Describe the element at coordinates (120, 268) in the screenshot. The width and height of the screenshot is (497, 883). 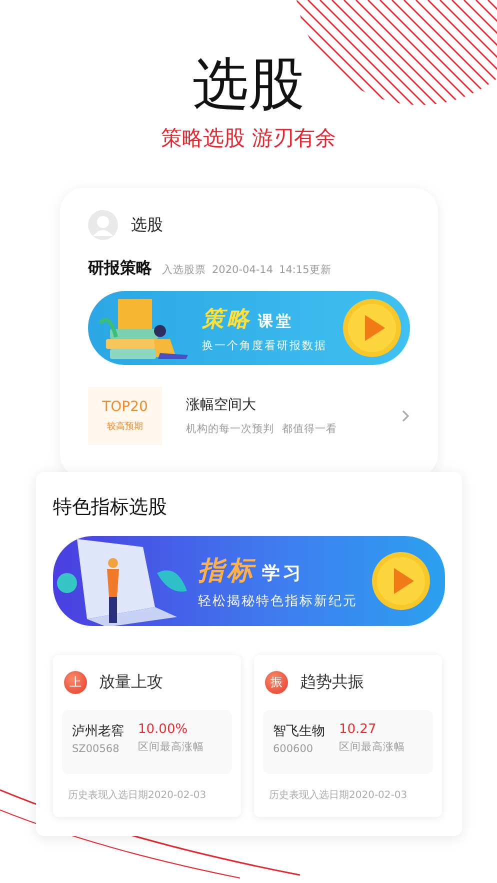
I see `section-title: 研报策略` at that location.